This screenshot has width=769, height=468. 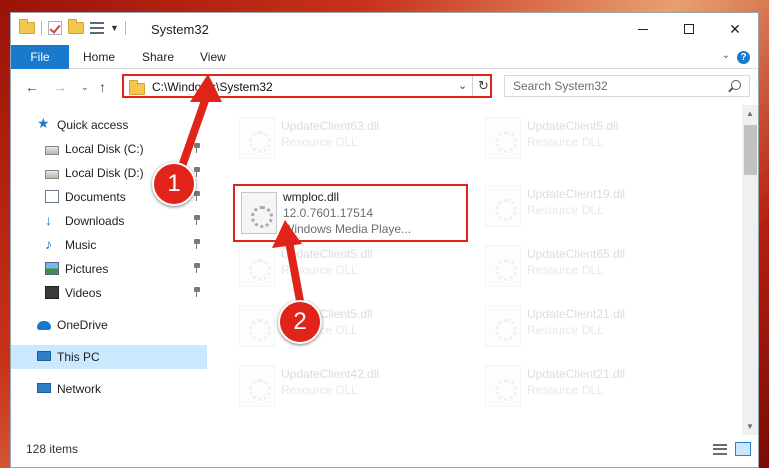 What do you see at coordinates (576, 254) in the screenshot?
I see `file-name: UpdateClient65.dll` at bounding box center [576, 254].